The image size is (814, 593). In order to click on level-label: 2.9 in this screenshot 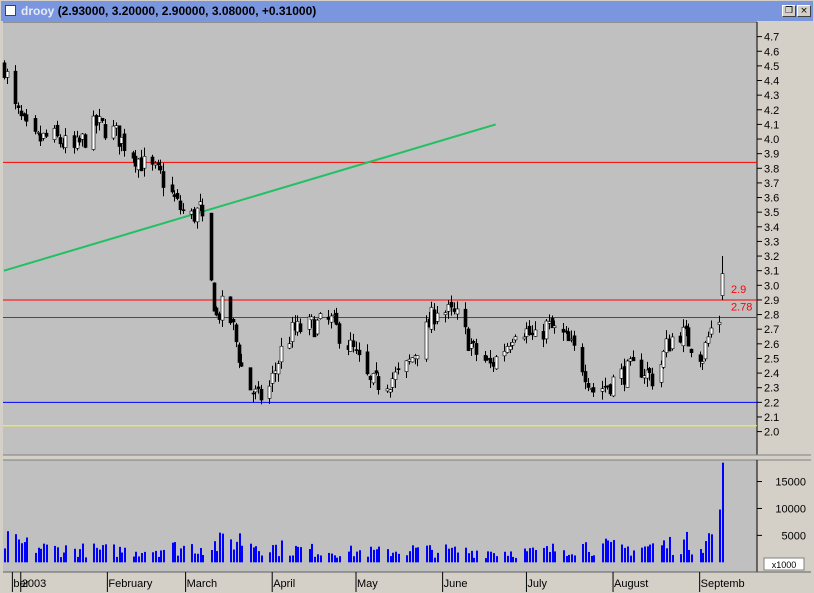, I will do `click(738, 290)`.